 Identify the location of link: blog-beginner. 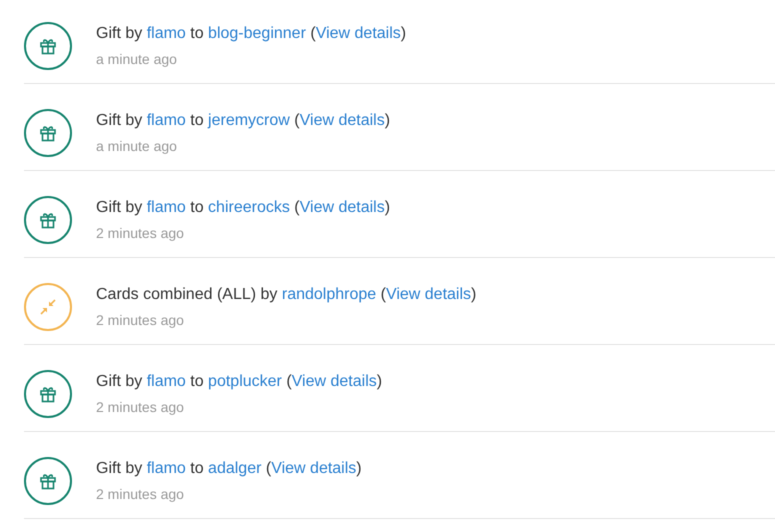
(257, 33).